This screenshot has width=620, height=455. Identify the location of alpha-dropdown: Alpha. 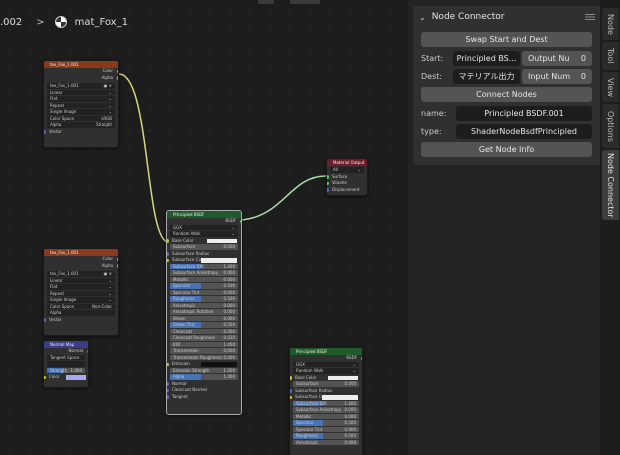
(81, 313).